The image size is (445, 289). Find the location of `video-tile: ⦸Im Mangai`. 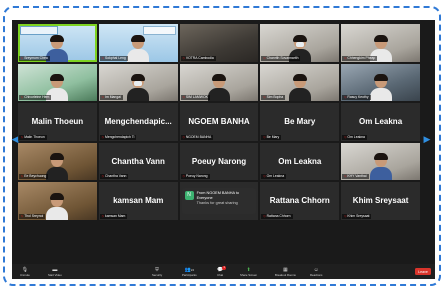

video-tile: ⦸Im Mangai is located at coordinates (138, 82).